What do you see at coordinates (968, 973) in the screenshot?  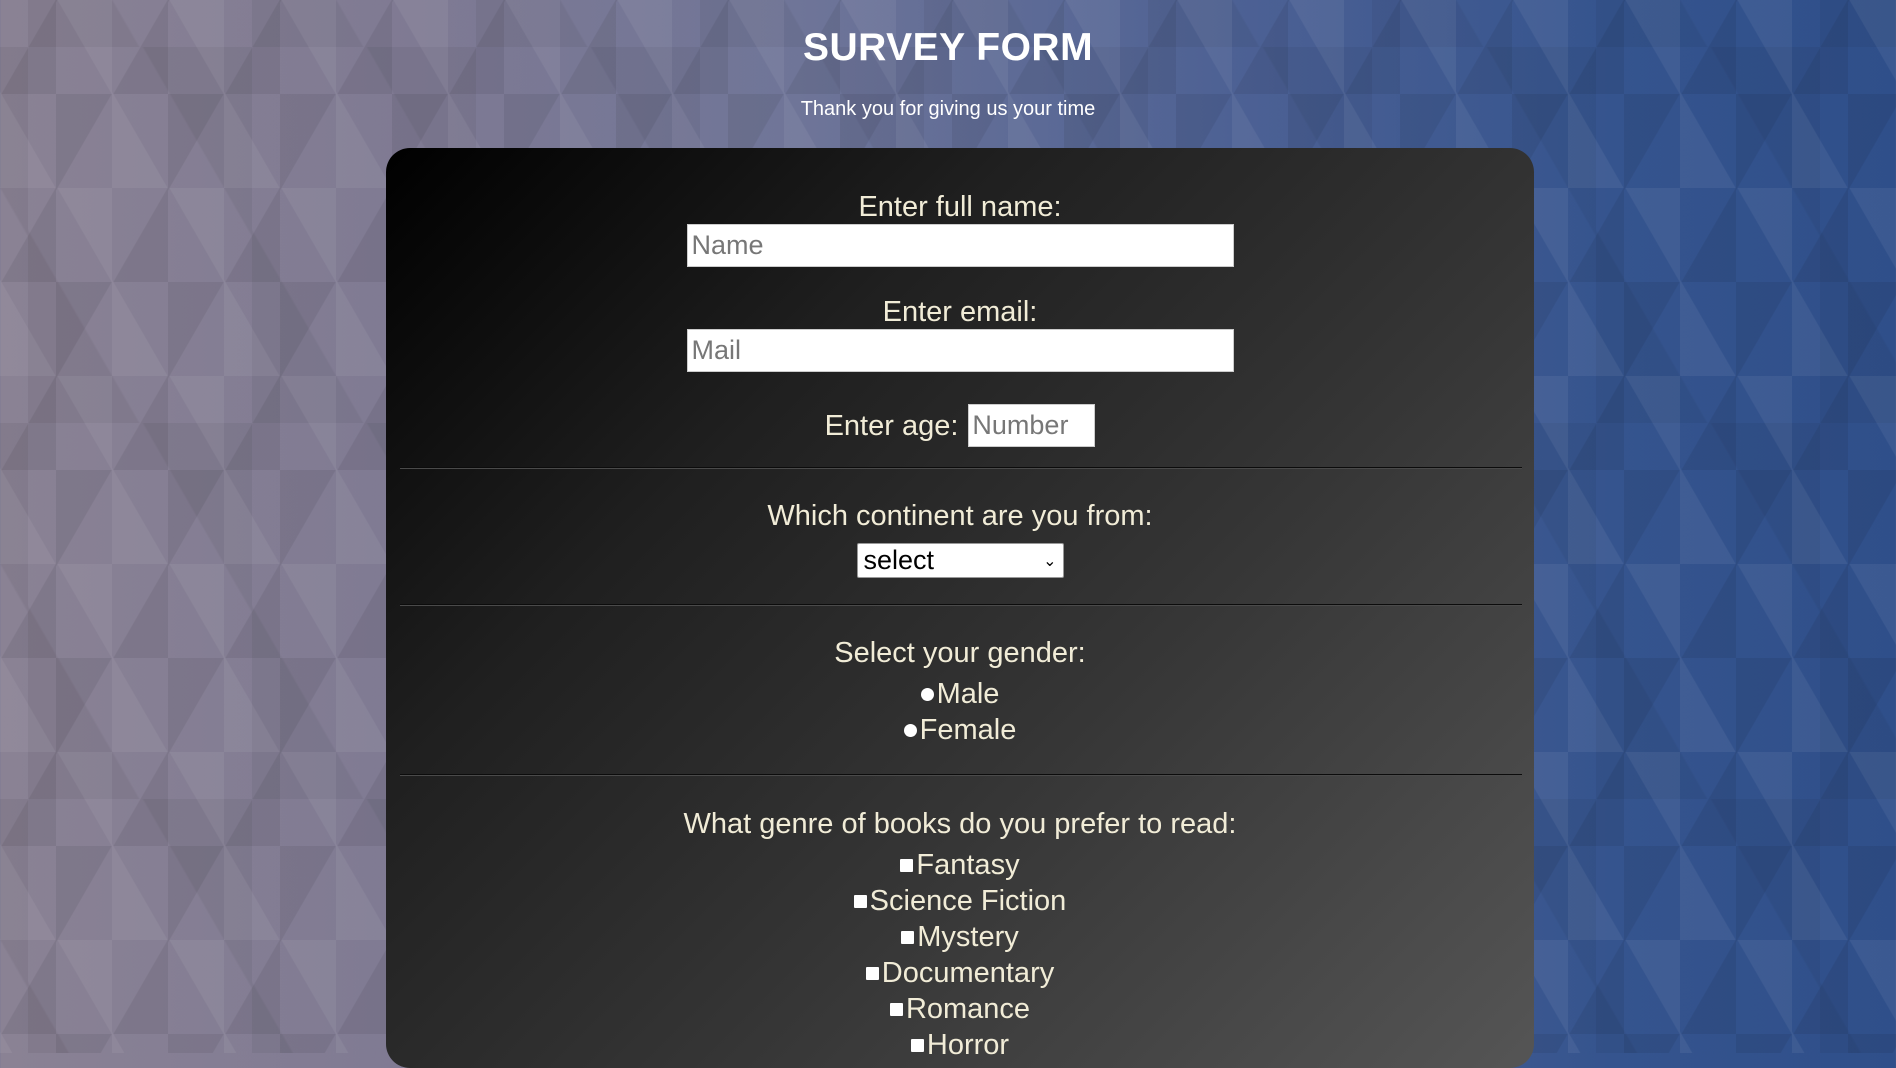 I see `option-label: Documentary` at bounding box center [968, 973].